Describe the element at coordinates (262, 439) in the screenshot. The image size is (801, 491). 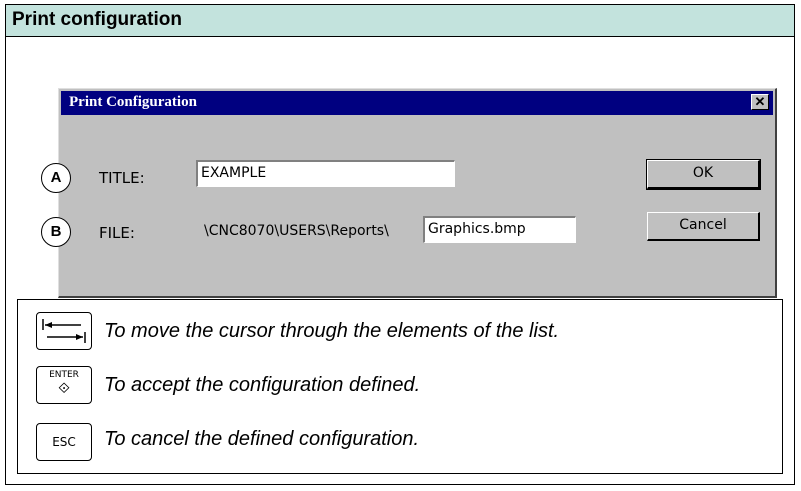
I see `legend-desc-cancel: To cancel the defined configuration.` at that location.